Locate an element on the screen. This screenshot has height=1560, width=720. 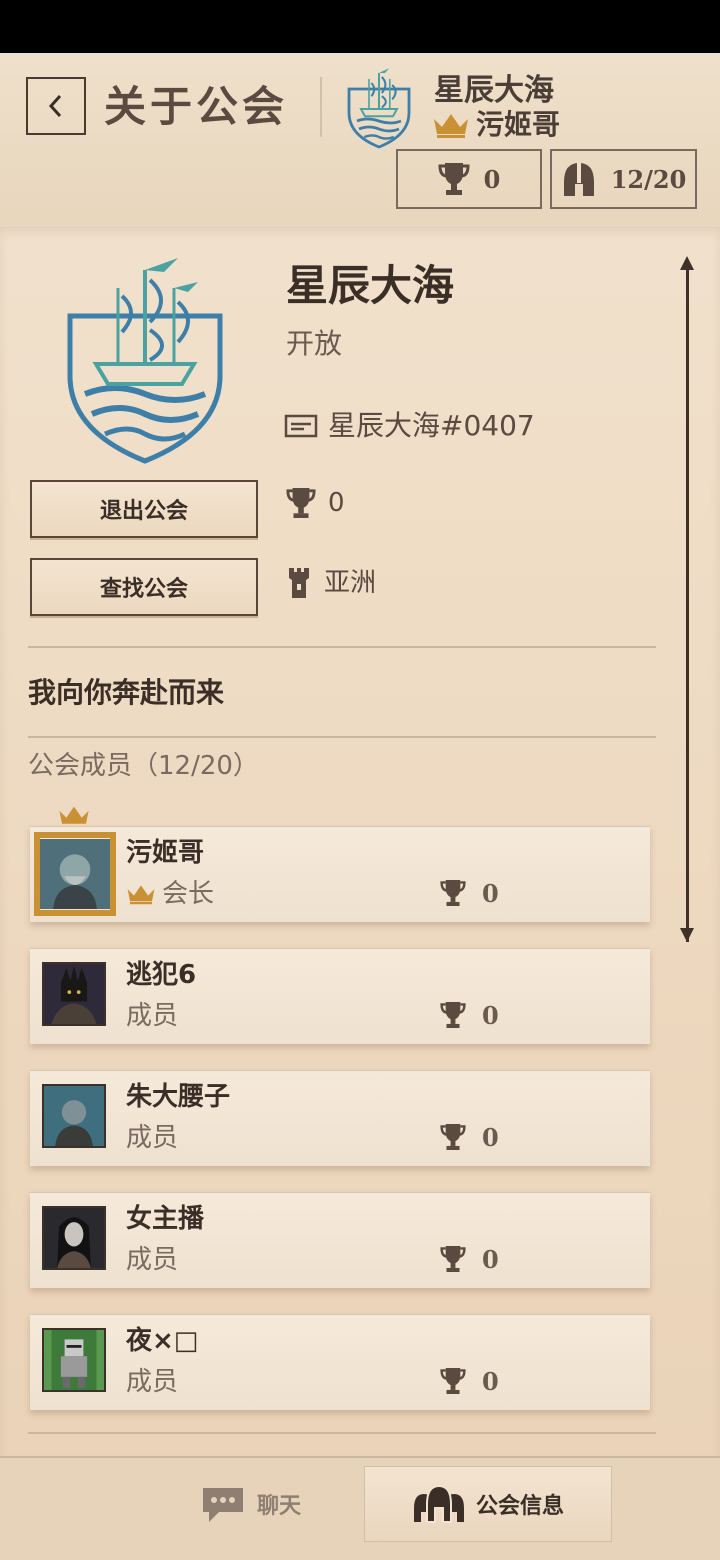
guild-helmets-icon is located at coordinates (438, 1503).